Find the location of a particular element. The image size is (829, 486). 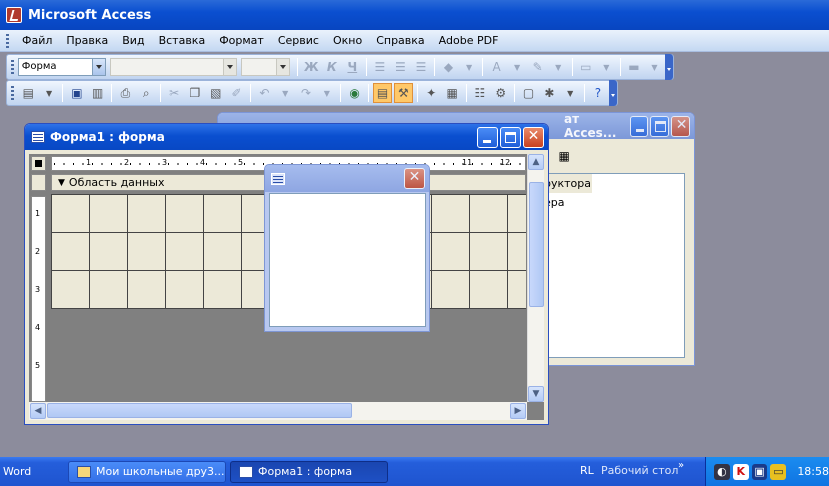

field-list-icon: ▤ is located at coordinates (382, 93).